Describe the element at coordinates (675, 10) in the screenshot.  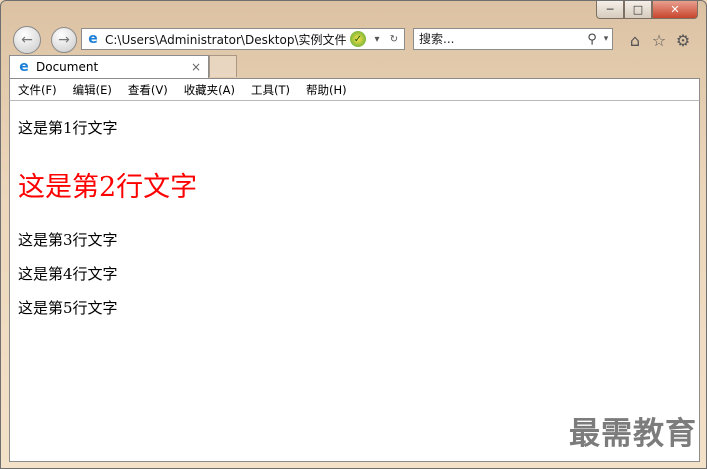
I see `close-window-button: ✕` at that location.